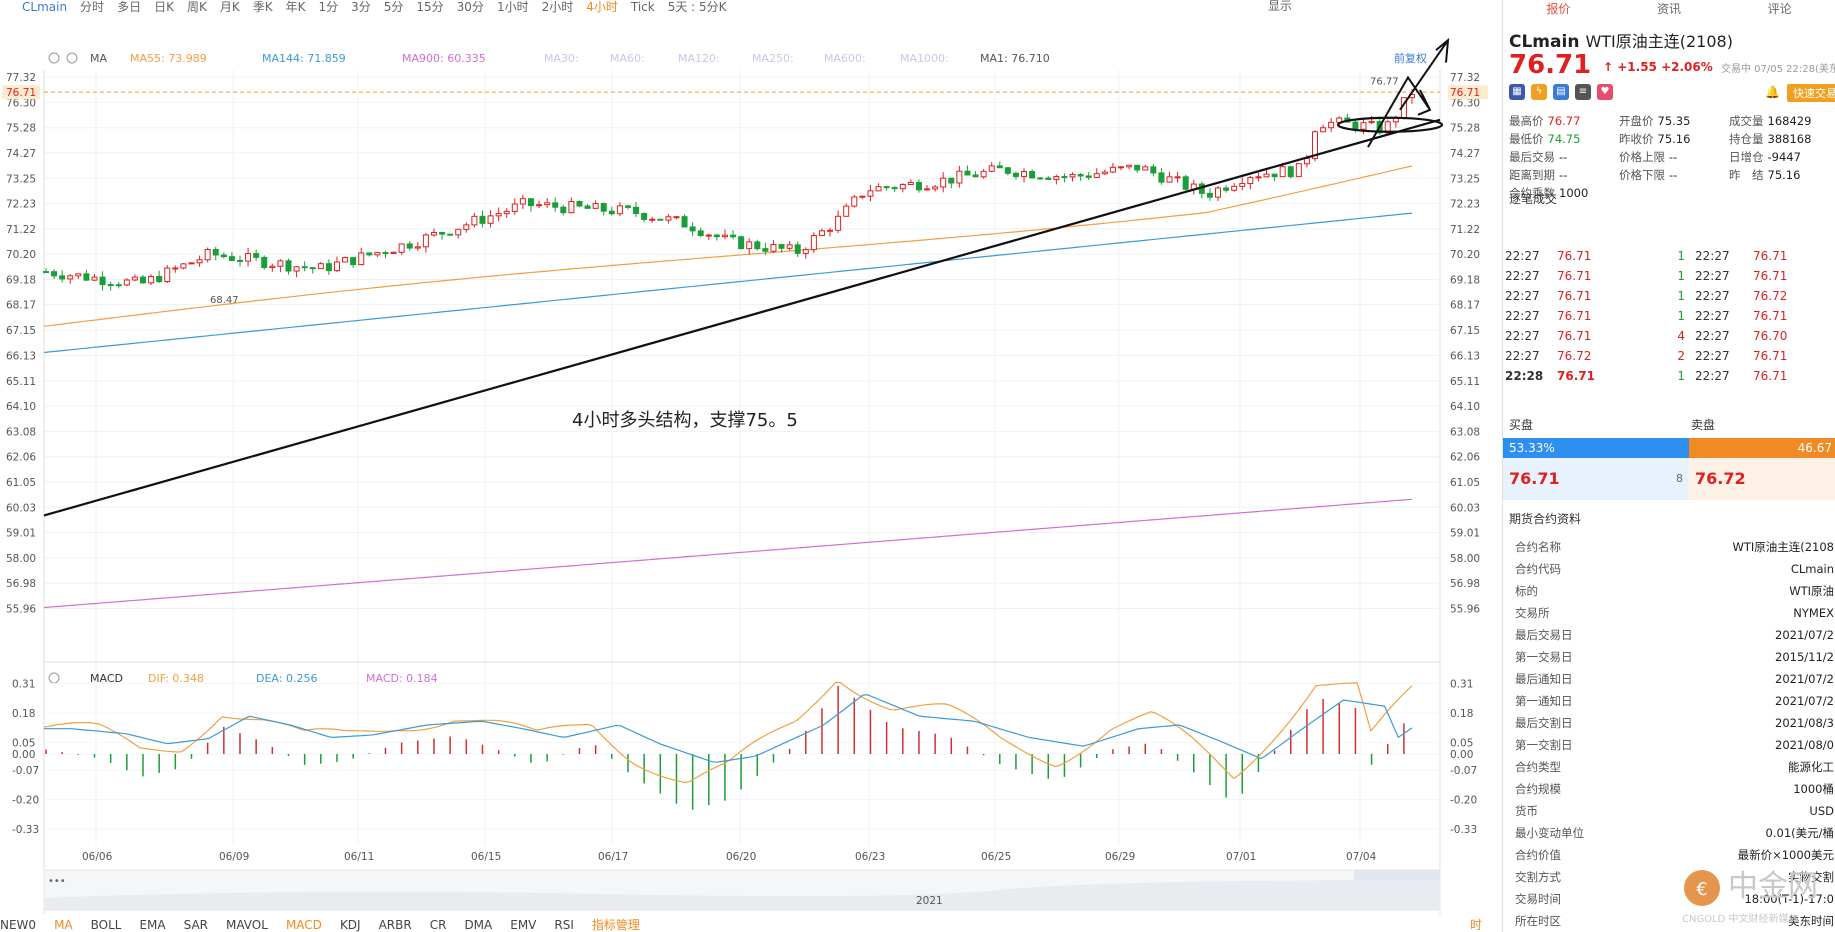  What do you see at coordinates (1558, 8) in the screenshot?
I see `tab-quote: 报价` at bounding box center [1558, 8].